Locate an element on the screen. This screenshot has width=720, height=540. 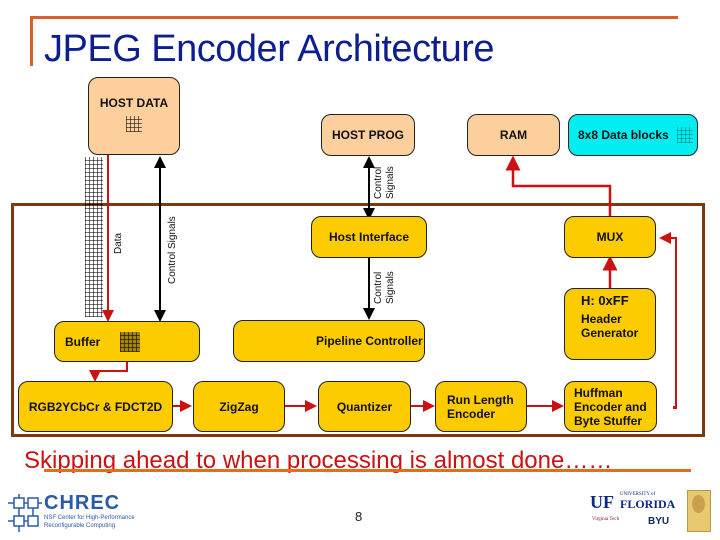
chrec-subtitle-2: Reconfigurable Computing is located at coordinates (80, 526).